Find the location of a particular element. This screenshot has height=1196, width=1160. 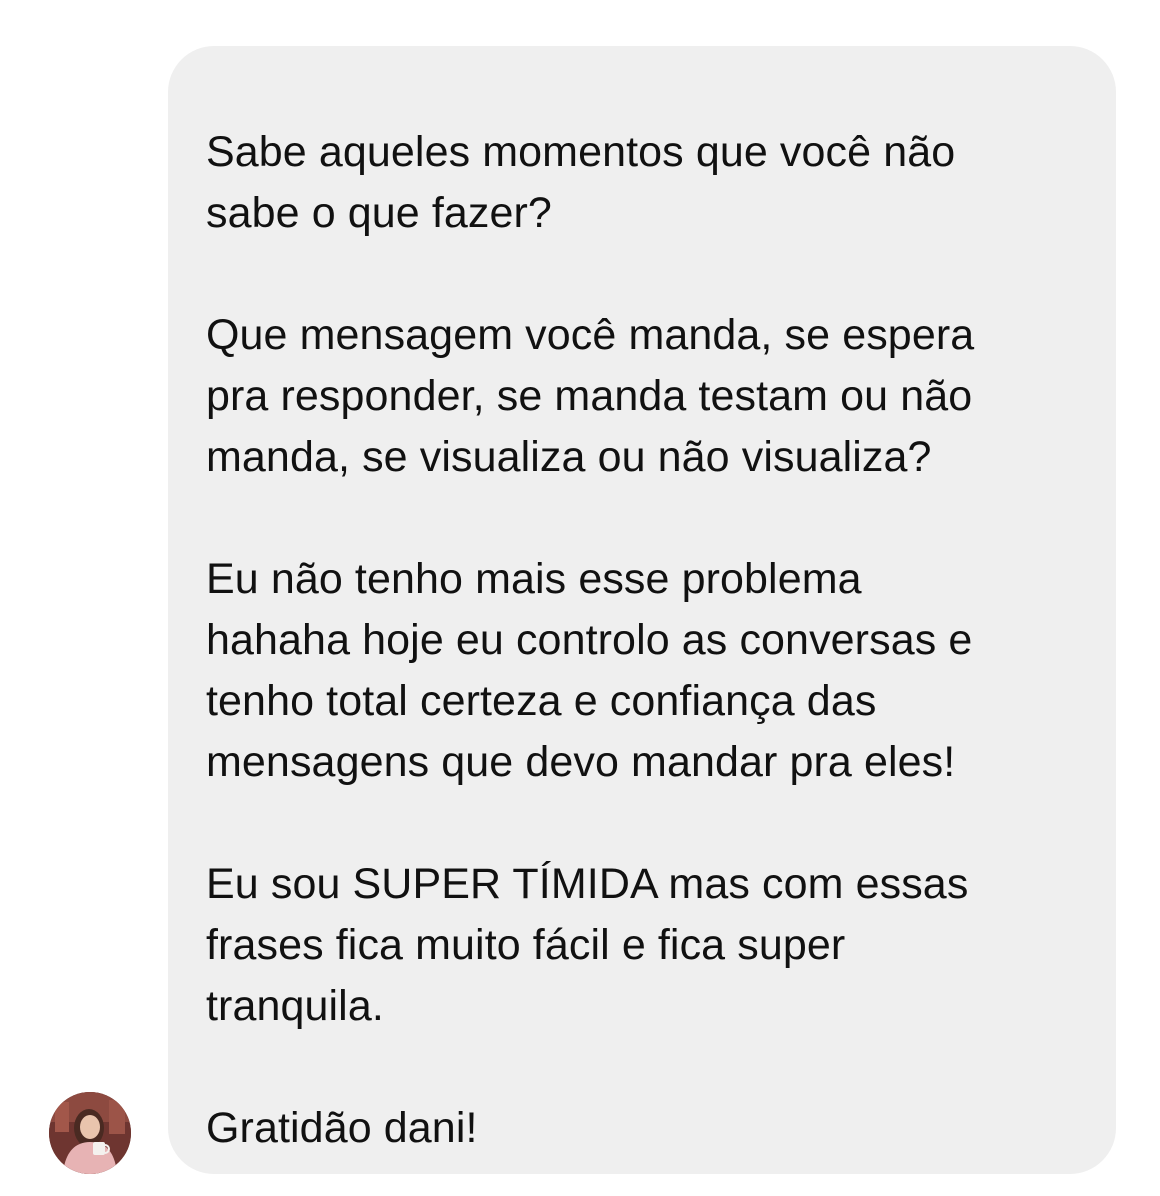

sender-avatar is located at coordinates (90, 1133).